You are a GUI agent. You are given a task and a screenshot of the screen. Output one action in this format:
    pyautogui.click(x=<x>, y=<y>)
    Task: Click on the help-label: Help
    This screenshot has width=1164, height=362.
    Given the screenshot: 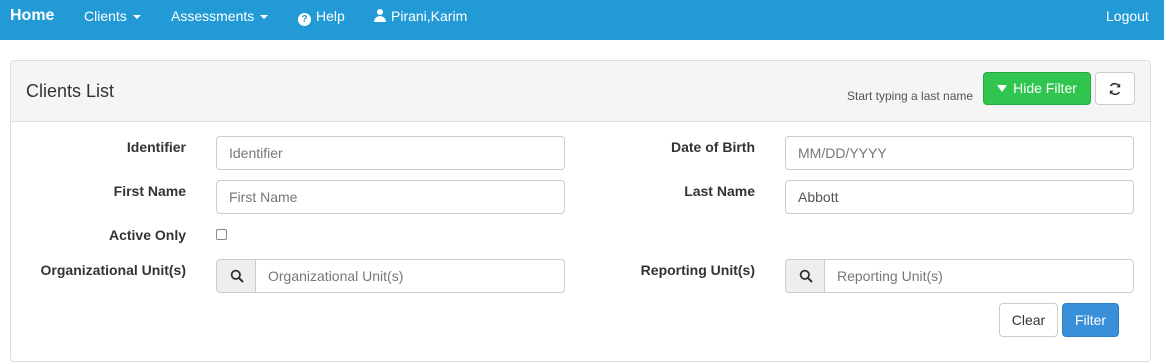 What is the action you would take?
    pyautogui.click(x=330, y=16)
    